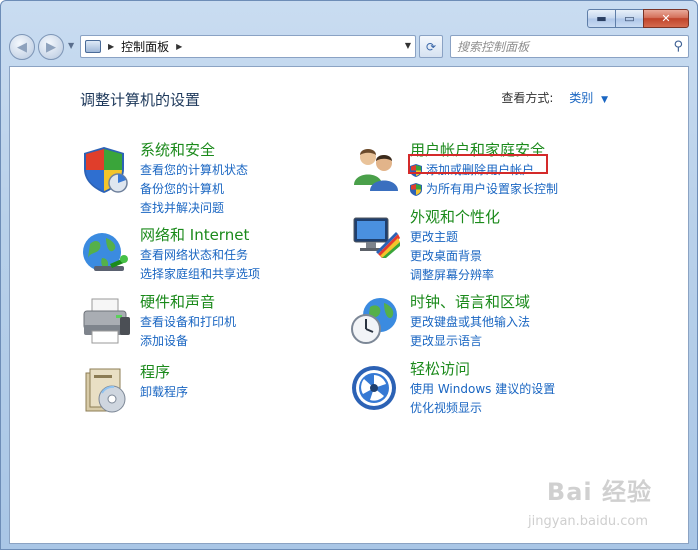  I want to click on category-user-accounts: 用户帐户和家庭安全 添加或删除用户帐户 为所有用户设置家长控制, so click(495, 176).